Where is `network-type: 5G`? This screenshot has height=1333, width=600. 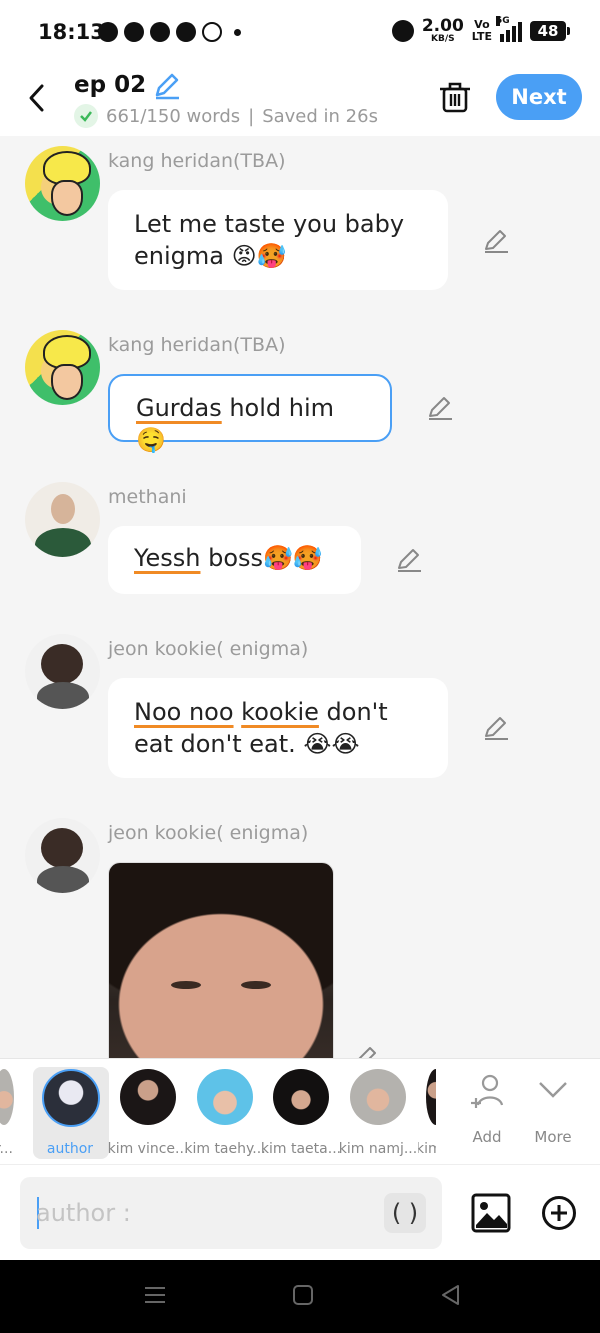
network-type: 5G is located at coordinates (503, 21).